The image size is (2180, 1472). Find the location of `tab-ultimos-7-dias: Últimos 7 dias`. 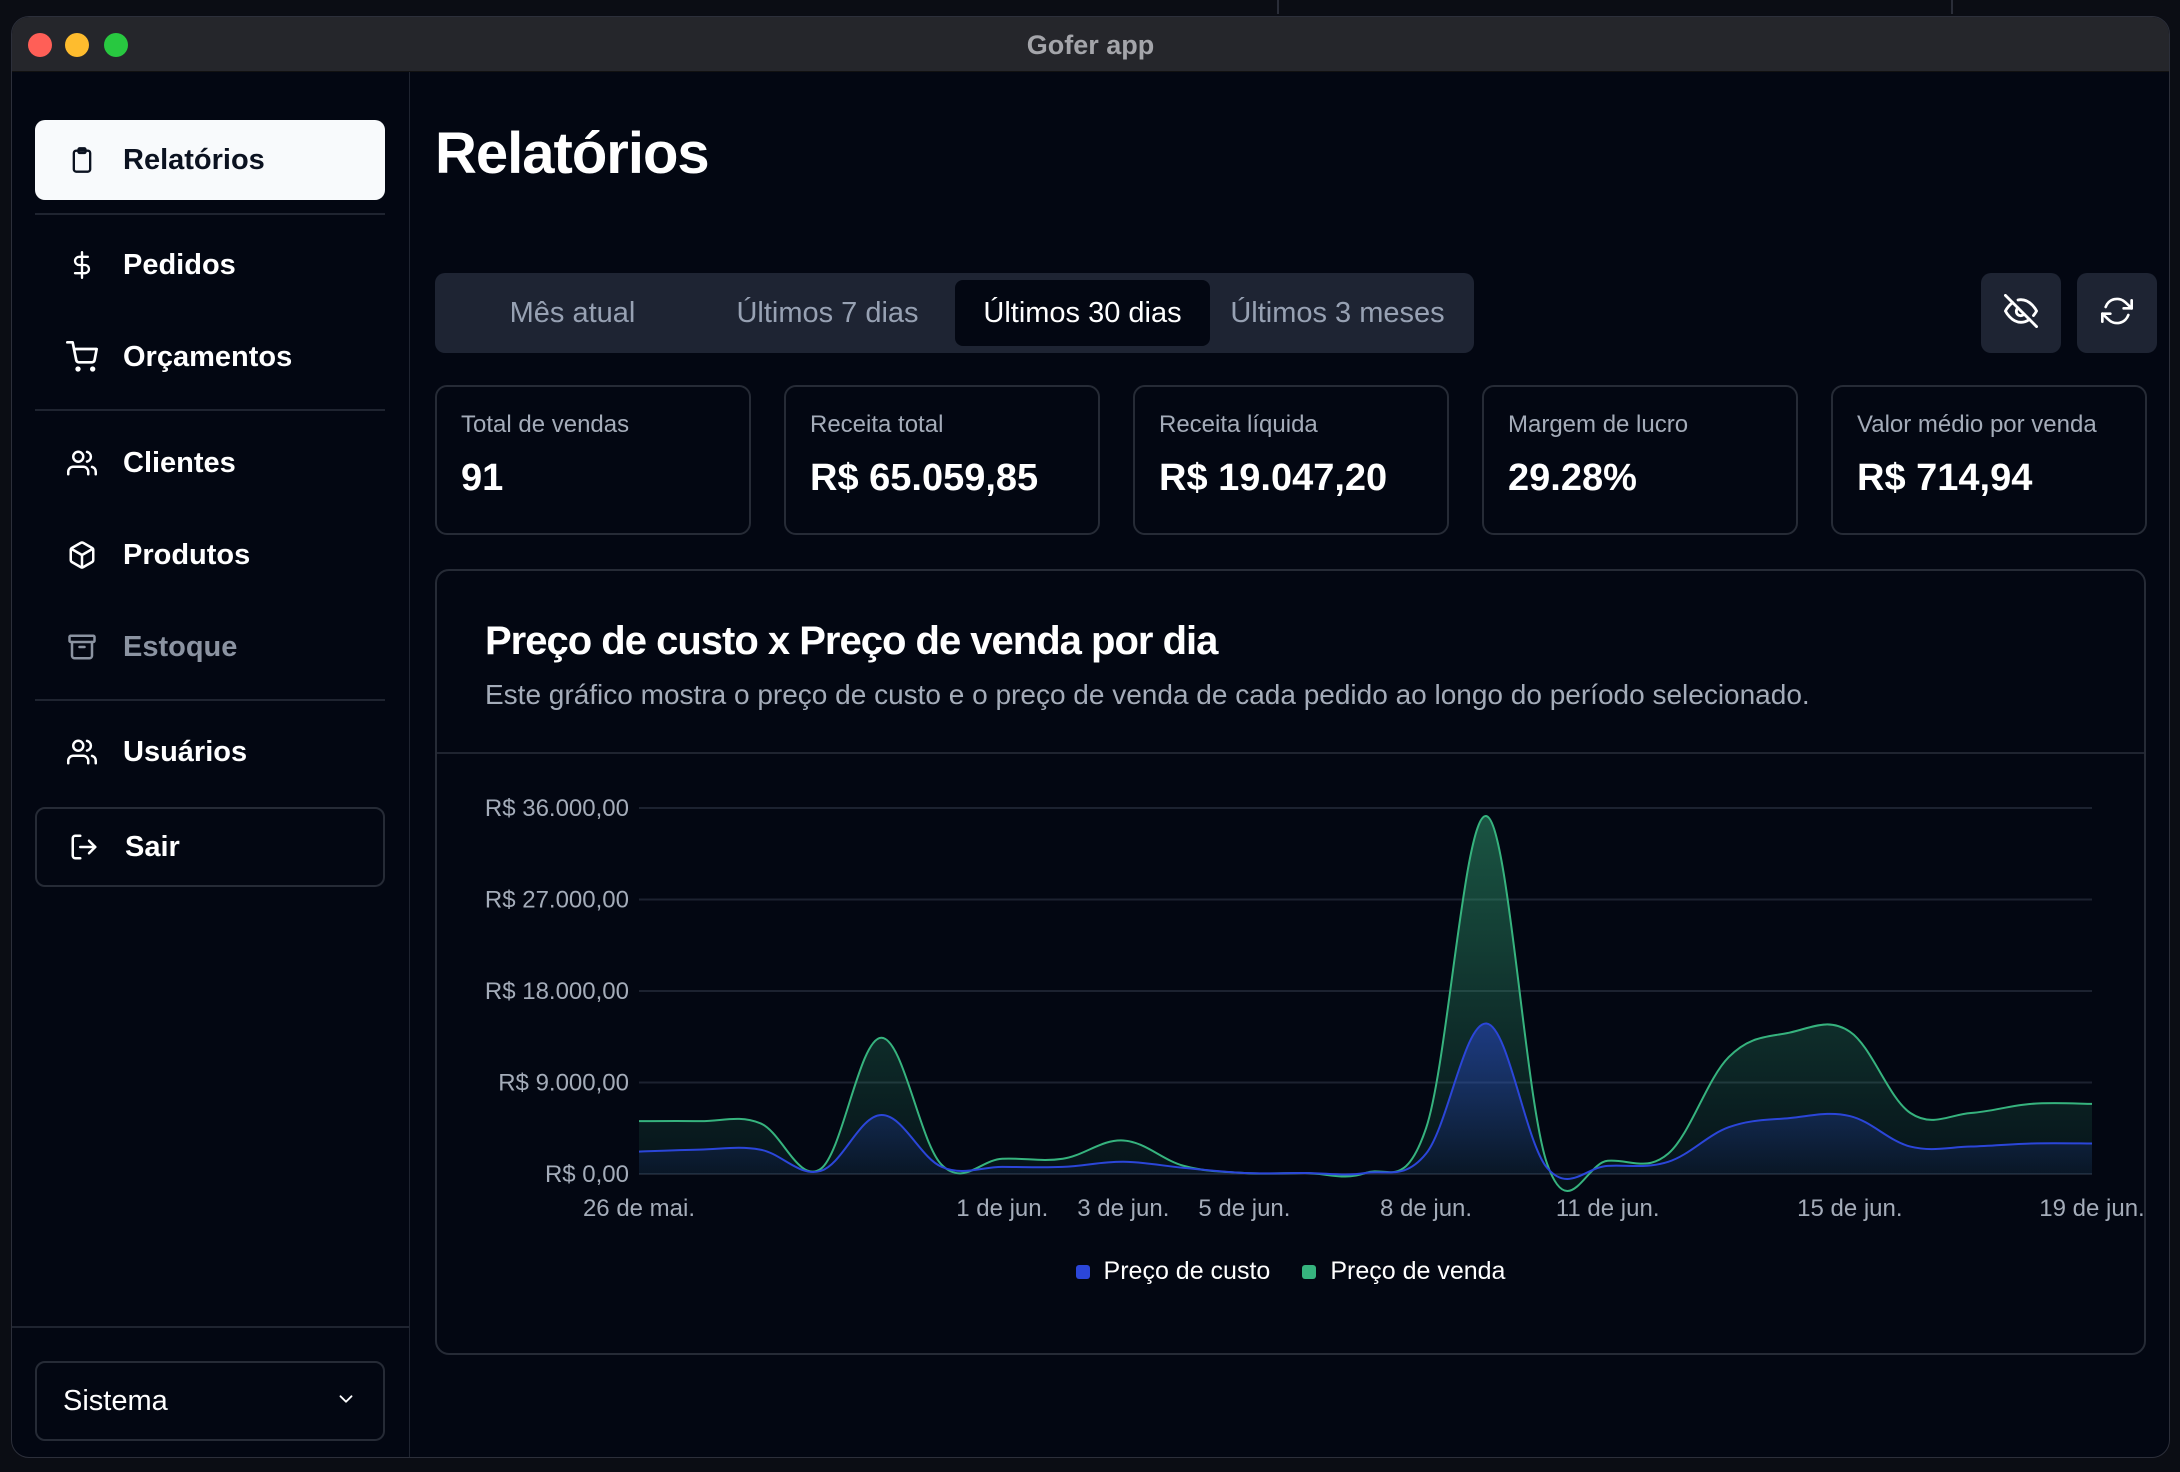

tab-ultimos-7-dias: Últimos 7 dias is located at coordinates (827, 313).